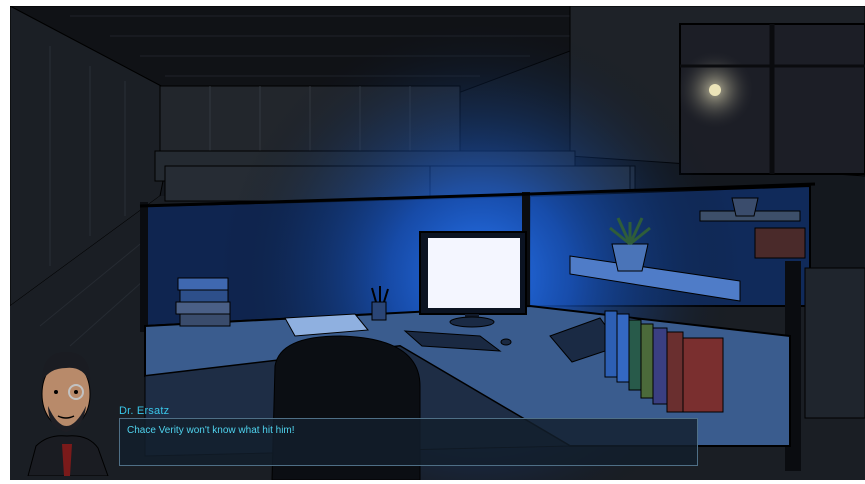  Describe the element at coordinates (408, 442) in the screenshot. I see `dialog-box: Chace Verity won't know what hit him!` at that location.